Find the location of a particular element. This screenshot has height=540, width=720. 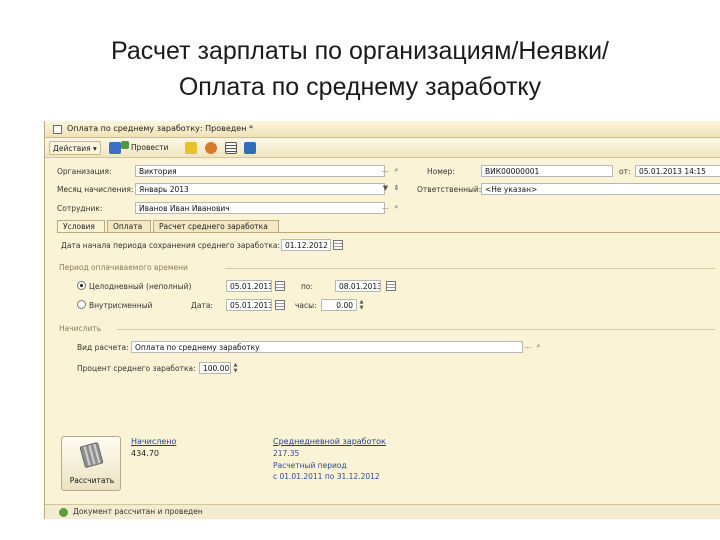

days-from-calendar-icon is located at coordinates (280, 286).